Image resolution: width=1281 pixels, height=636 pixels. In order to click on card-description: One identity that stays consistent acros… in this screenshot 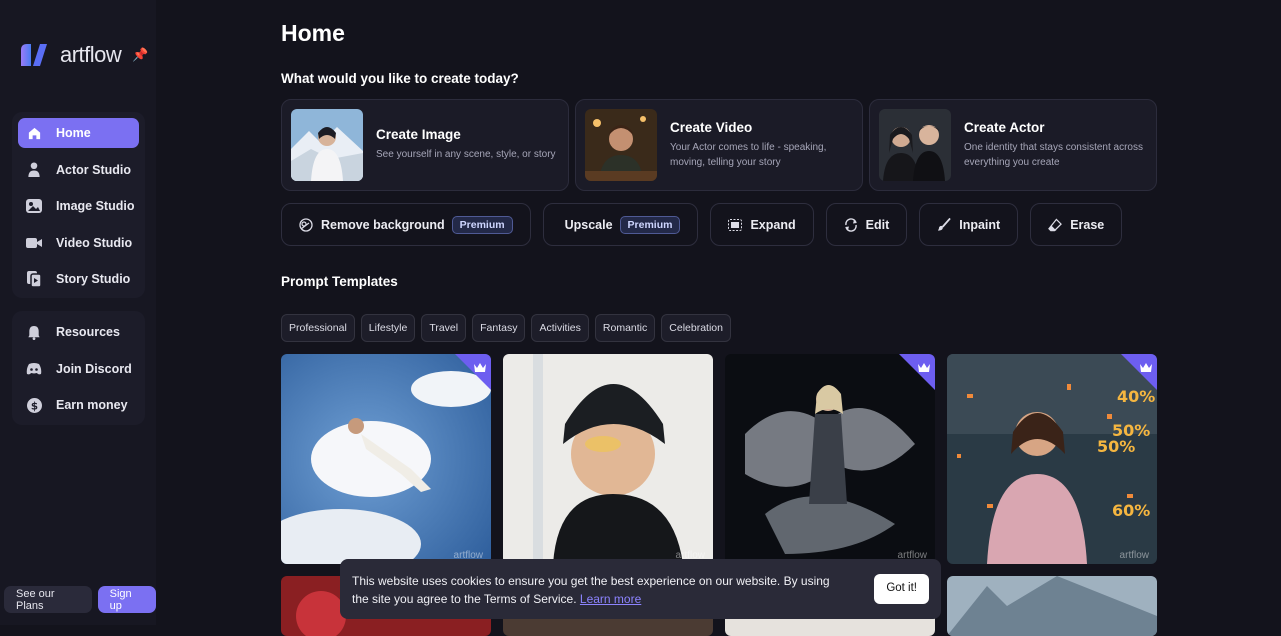, I will do `click(1053, 155)`.